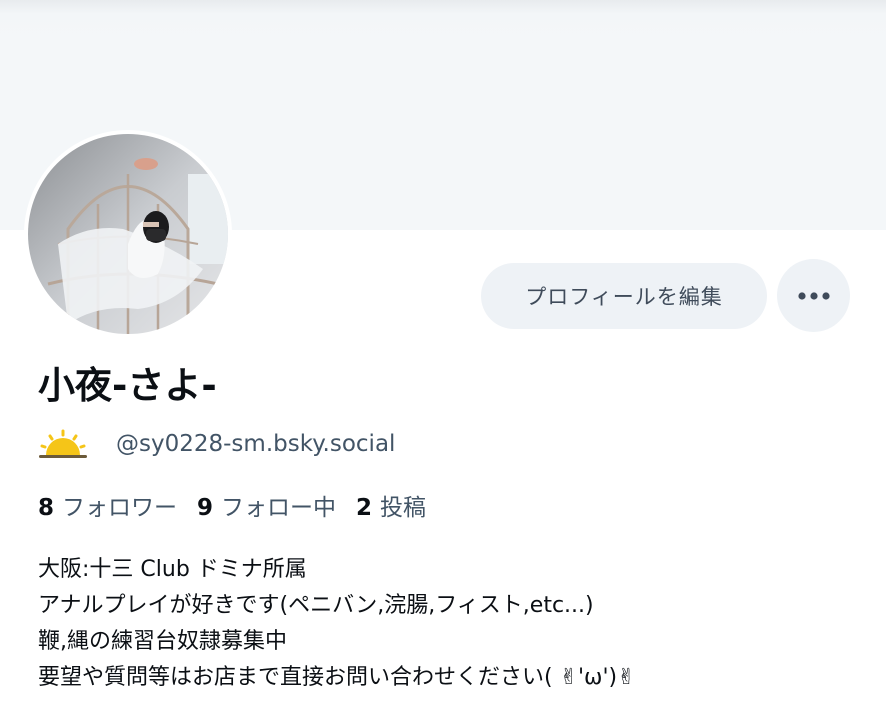 Image resolution: width=886 pixels, height=728 pixels. I want to click on following-label: フォロー中, so click(279, 508).